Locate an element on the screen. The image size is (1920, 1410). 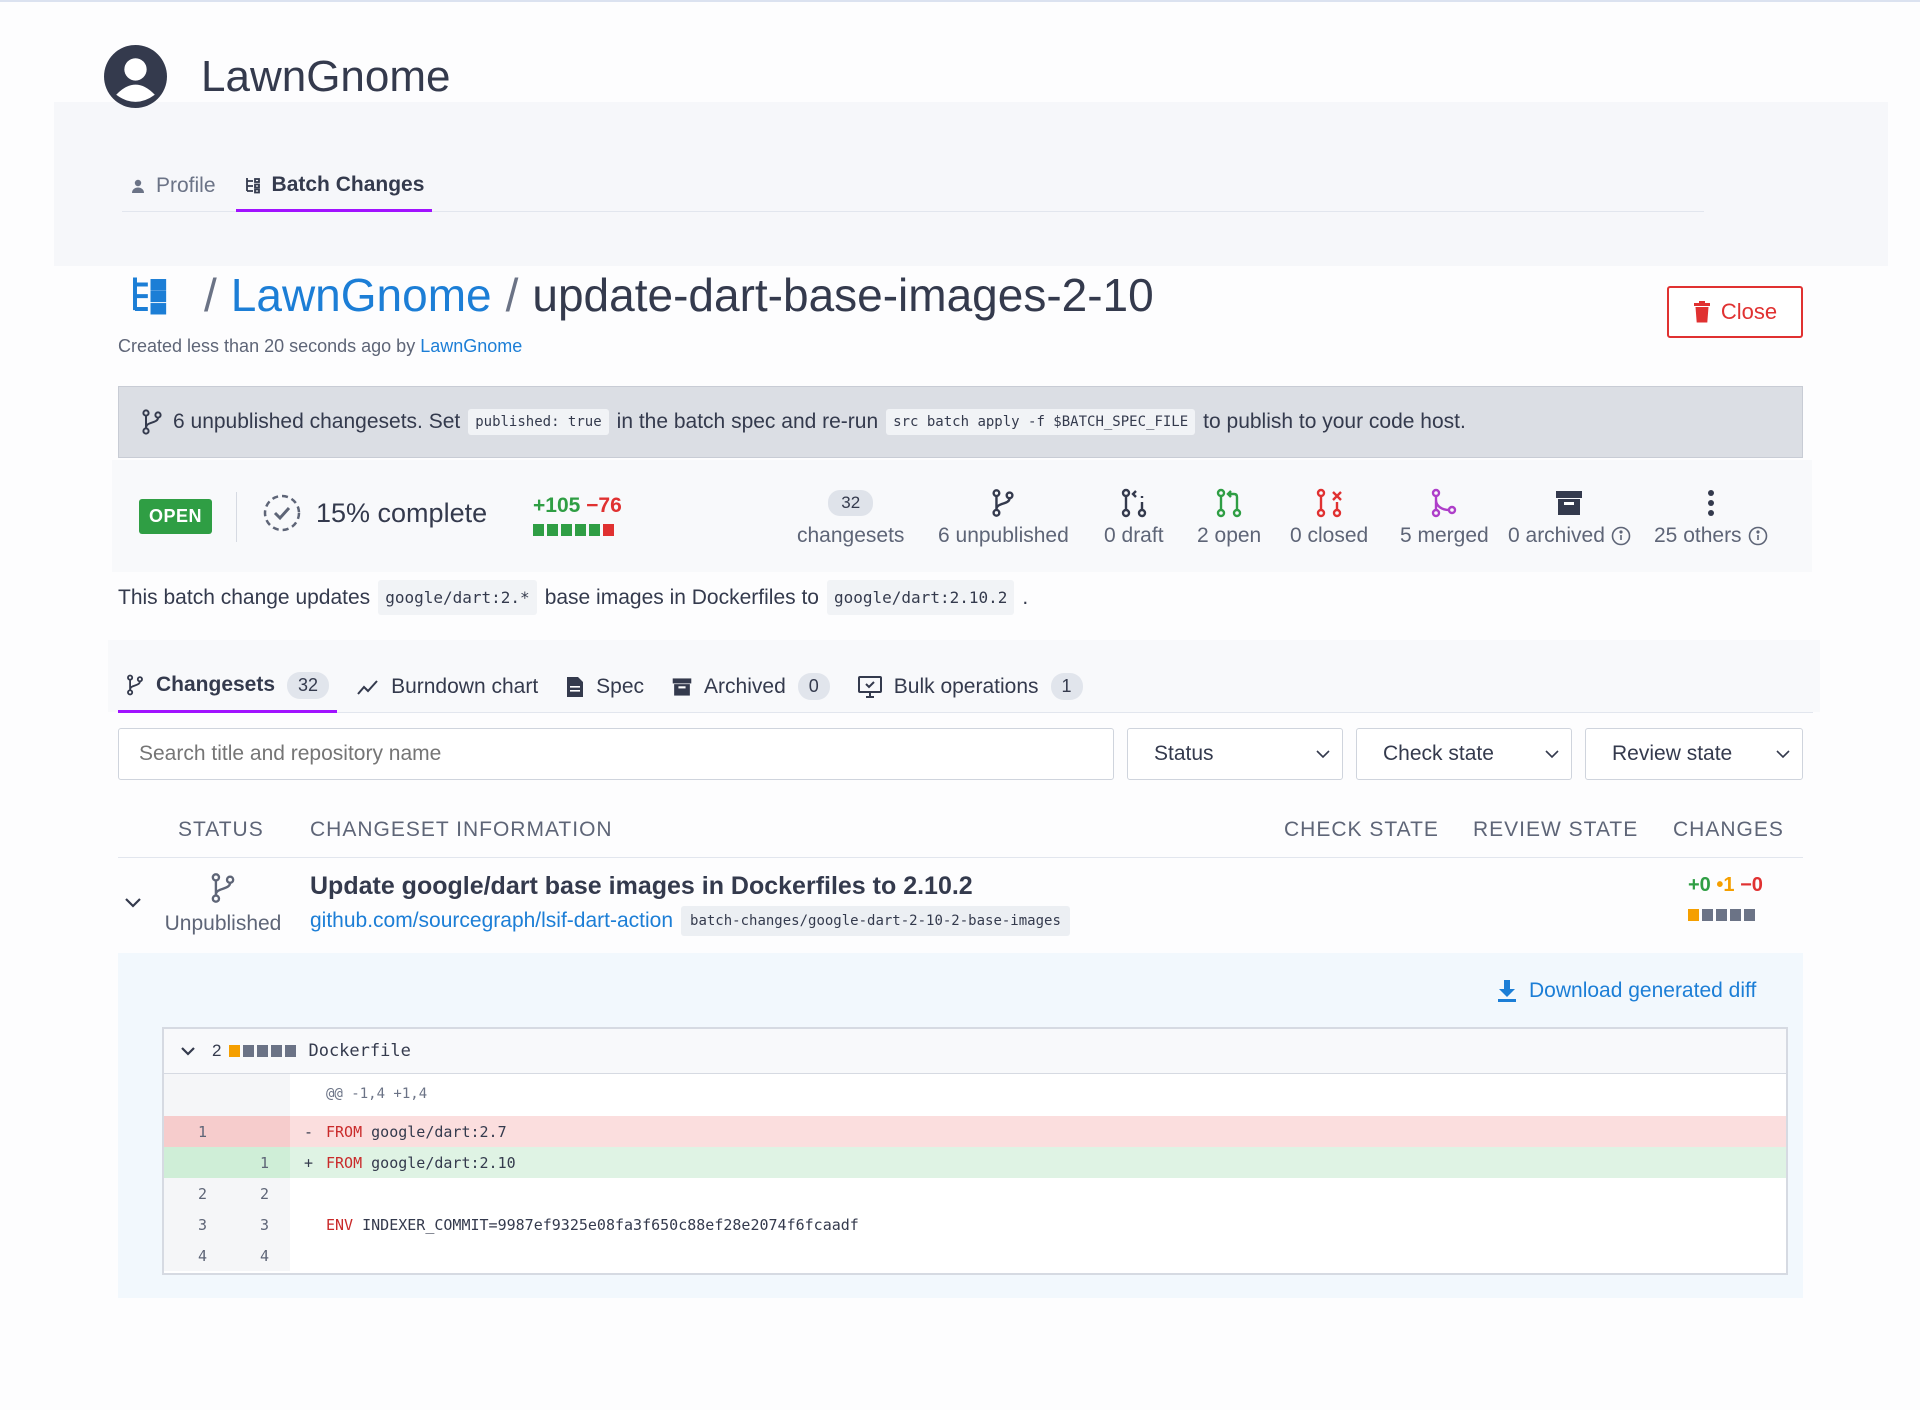
total-count: 32 is located at coordinates (851, 503).